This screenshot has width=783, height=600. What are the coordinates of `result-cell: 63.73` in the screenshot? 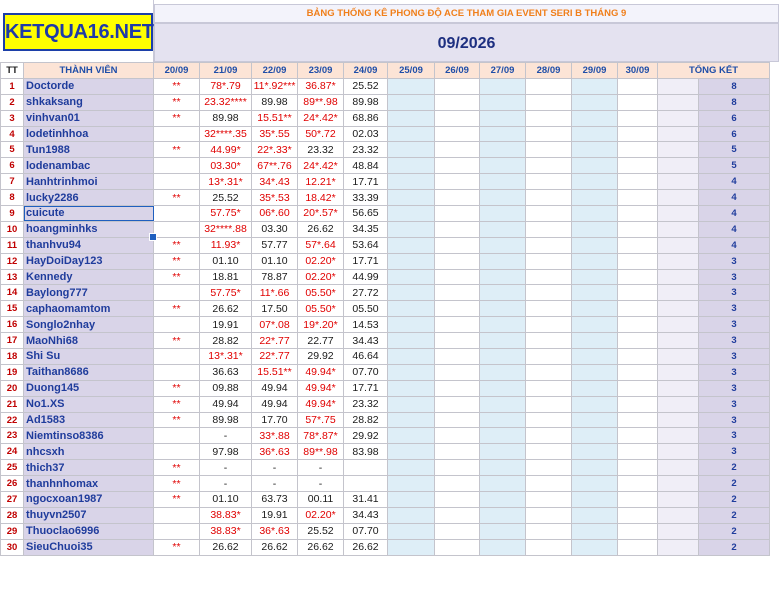 It's located at (274, 499).